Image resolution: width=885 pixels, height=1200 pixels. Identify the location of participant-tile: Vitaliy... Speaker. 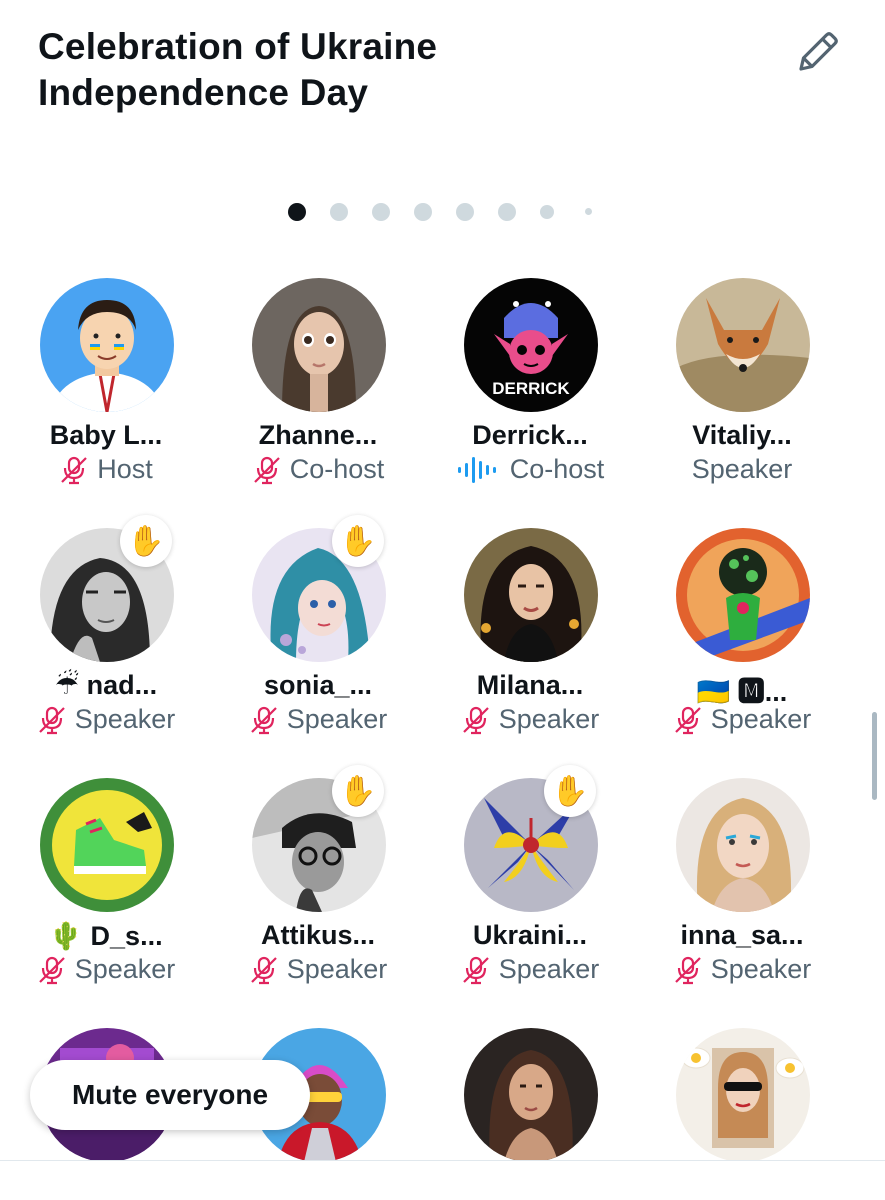
(742, 393).